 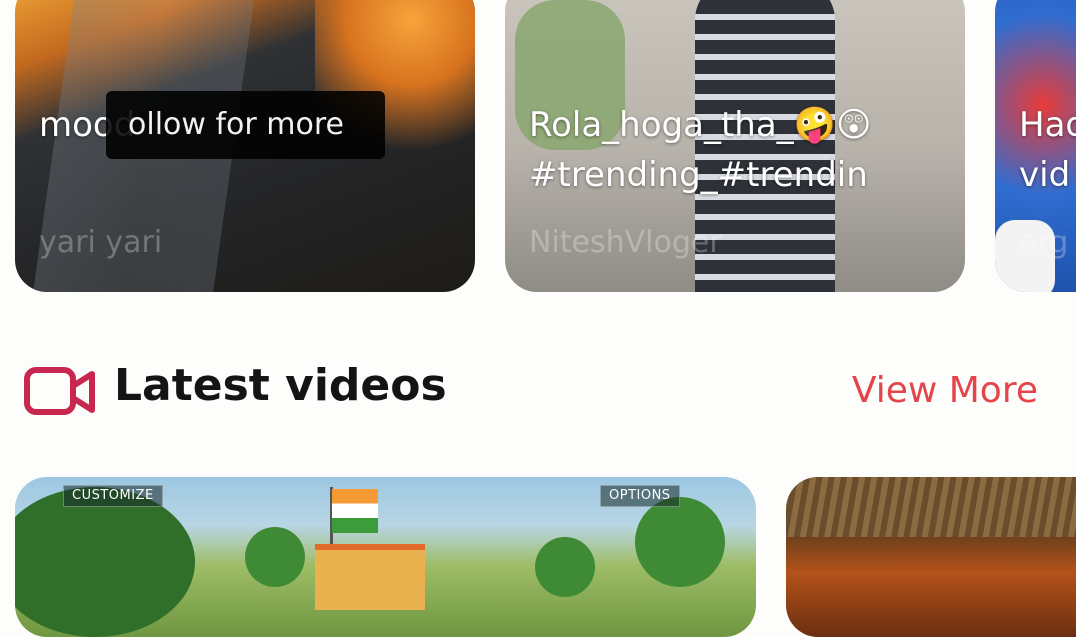 What do you see at coordinates (625, 242) in the screenshot?
I see `card-author: NiteshVloger` at bounding box center [625, 242].